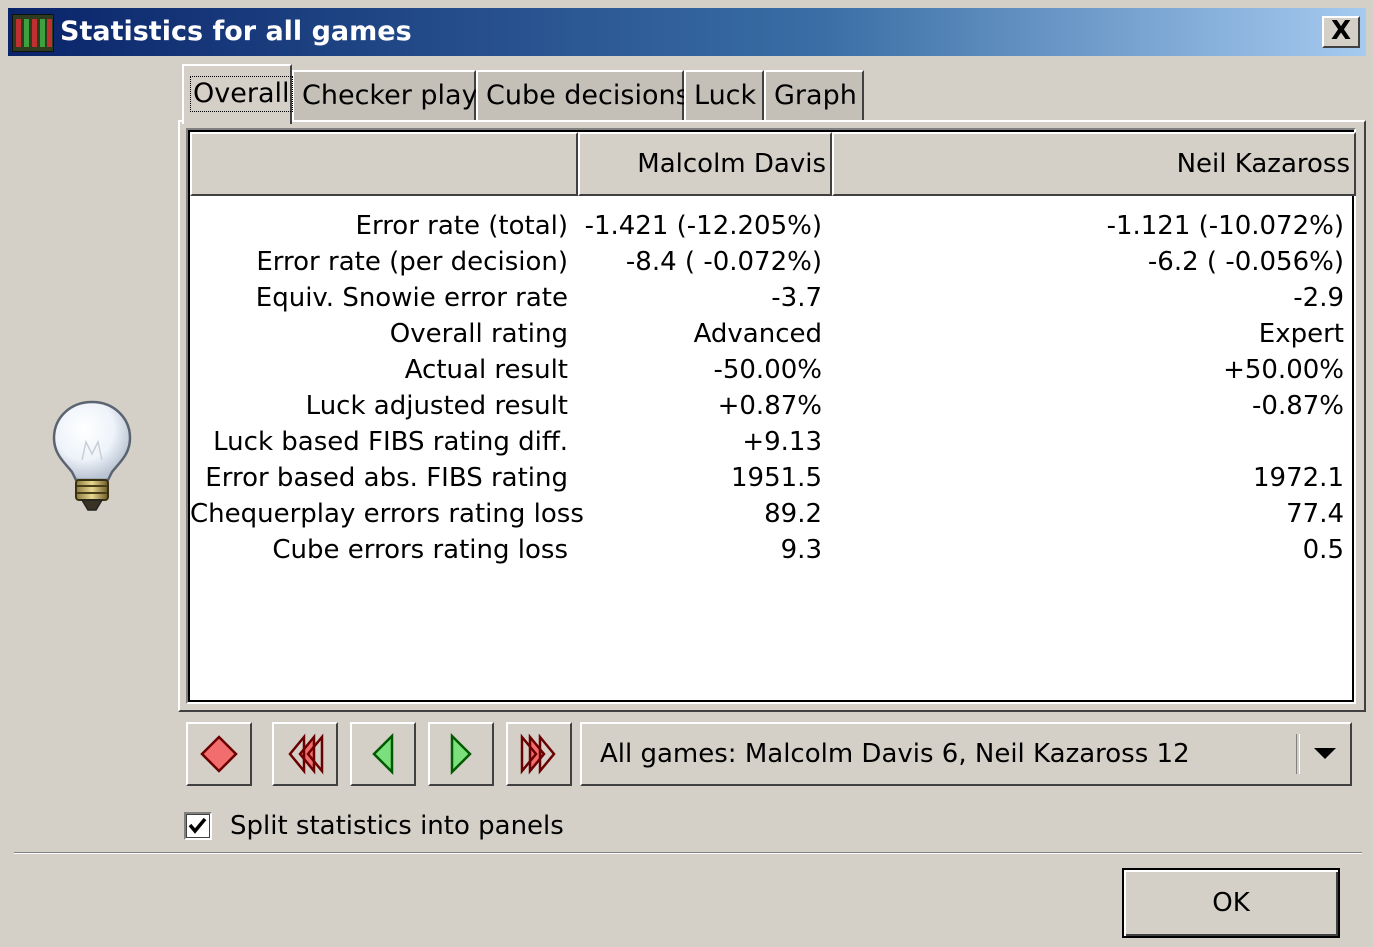 Image resolution: width=1373 pixels, height=947 pixels. I want to click on column-header-player1: Malcolm Davis, so click(705, 164).